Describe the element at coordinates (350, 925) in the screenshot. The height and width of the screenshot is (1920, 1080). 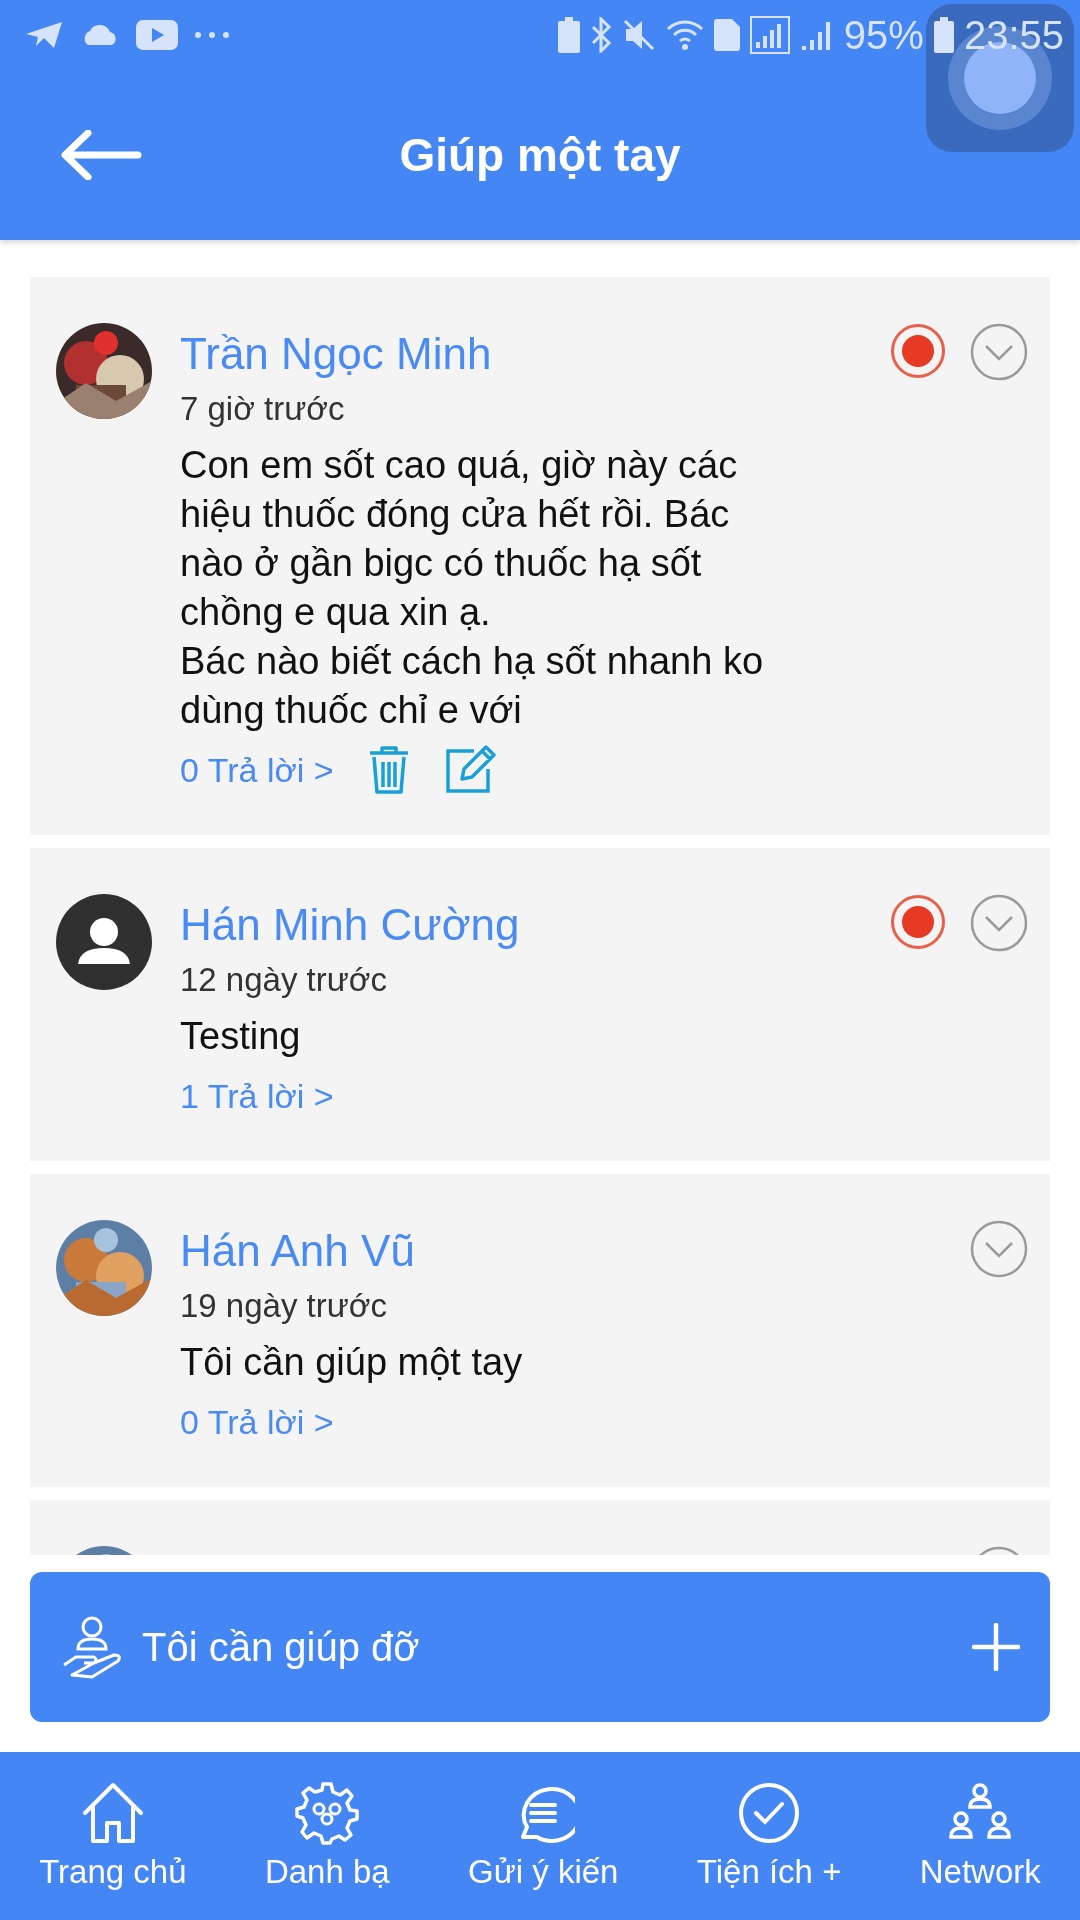
I see `author-name: Hán Minh Cường` at that location.